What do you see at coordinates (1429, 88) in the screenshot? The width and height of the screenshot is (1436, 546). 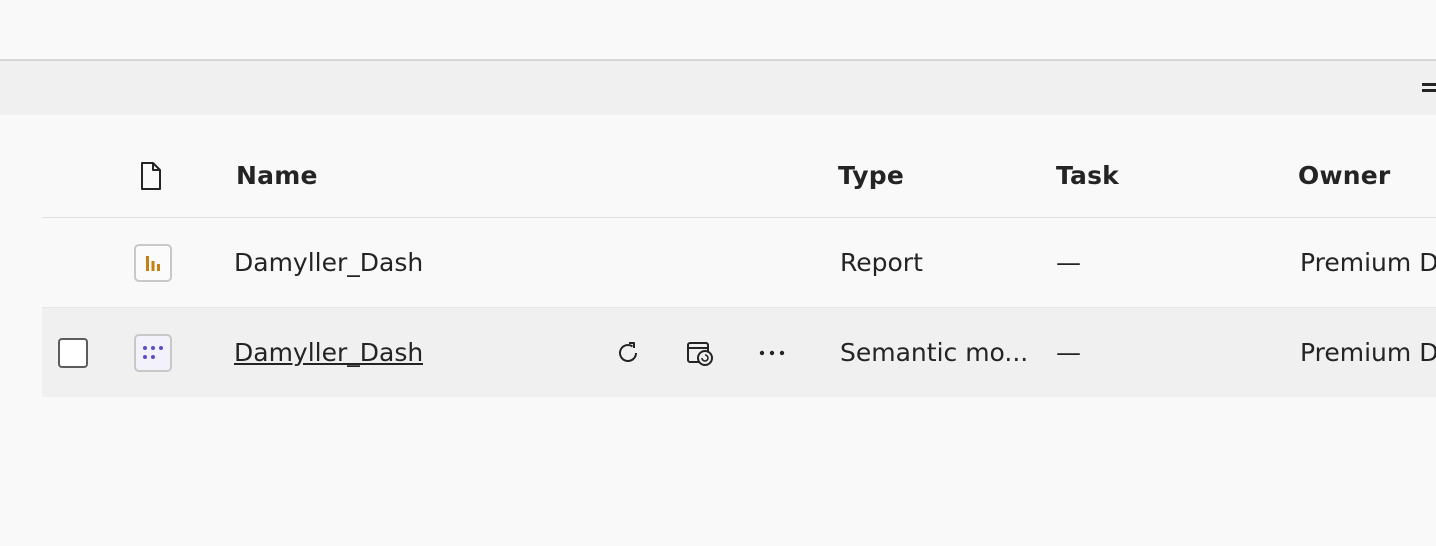 I see `list-view-icon` at bounding box center [1429, 88].